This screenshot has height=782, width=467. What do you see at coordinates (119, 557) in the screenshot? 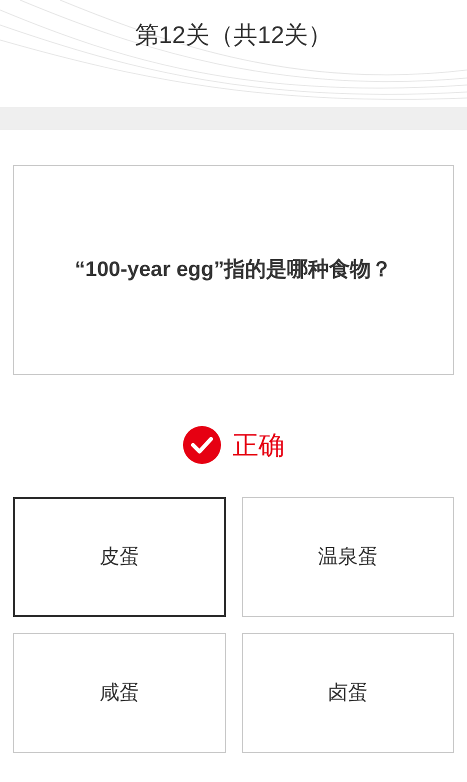
I see `answer-option: 皮蛋` at bounding box center [119, 557].